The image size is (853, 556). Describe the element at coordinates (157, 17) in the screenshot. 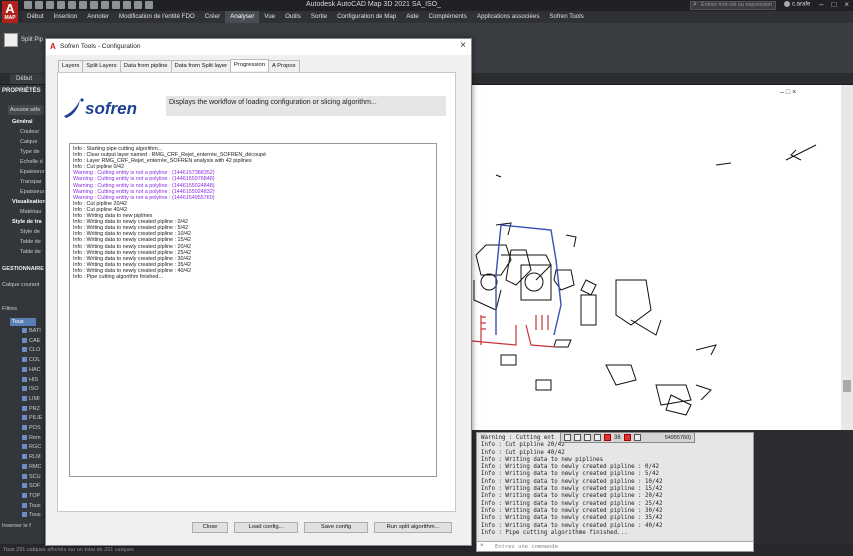

I see `menu-item: Modification de l'entité FDO` at that location.